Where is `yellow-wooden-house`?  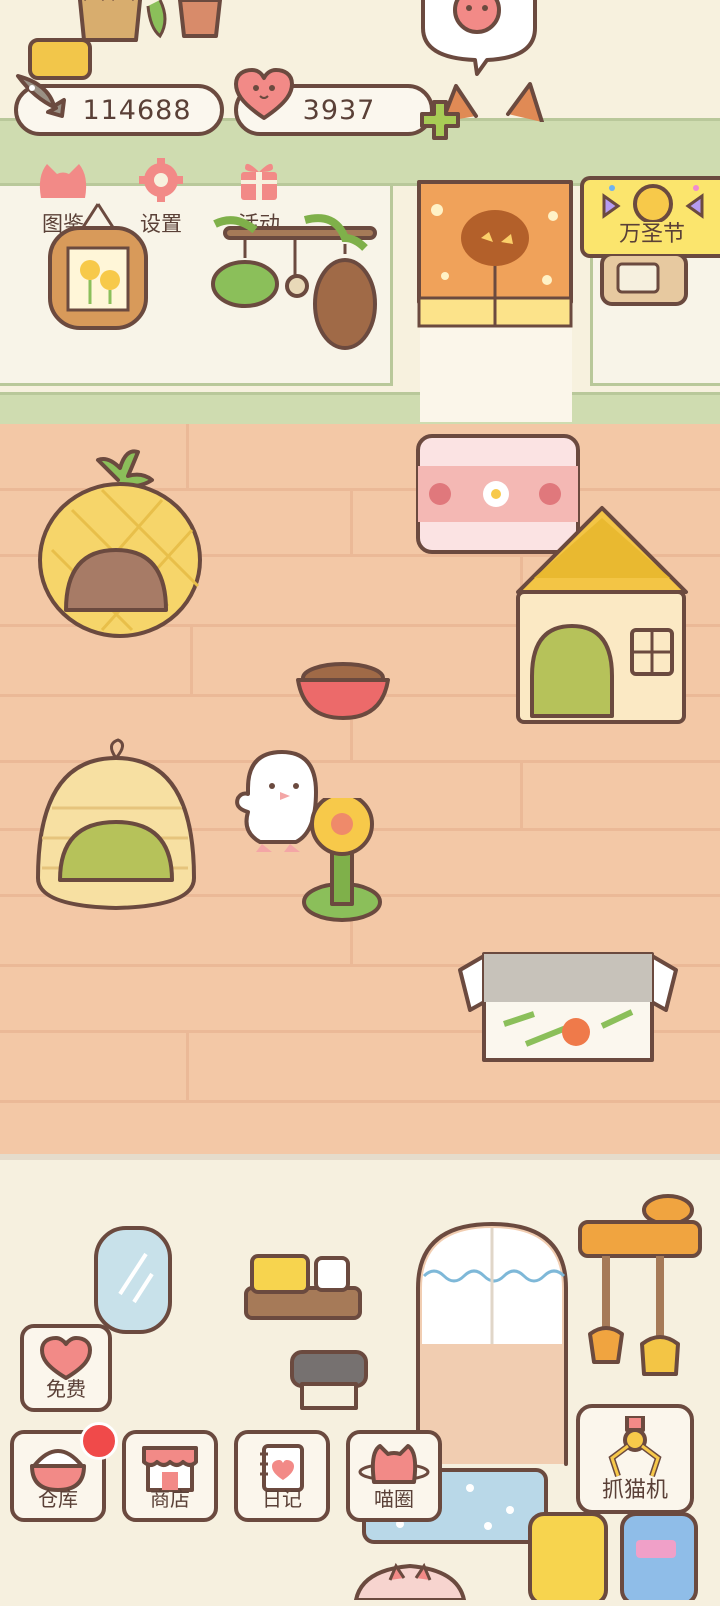
yellow-wooden-house is located at coordinates (601, 615).